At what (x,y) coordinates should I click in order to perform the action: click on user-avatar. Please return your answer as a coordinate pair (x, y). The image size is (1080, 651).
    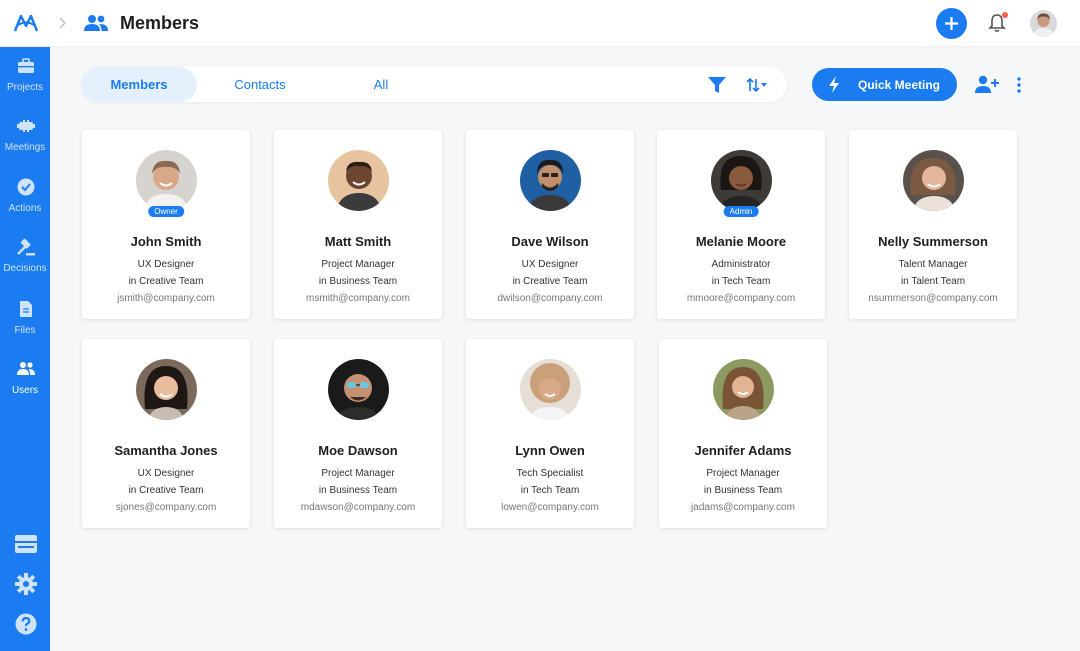
    Looking at the image, I should click on (1043, 23).